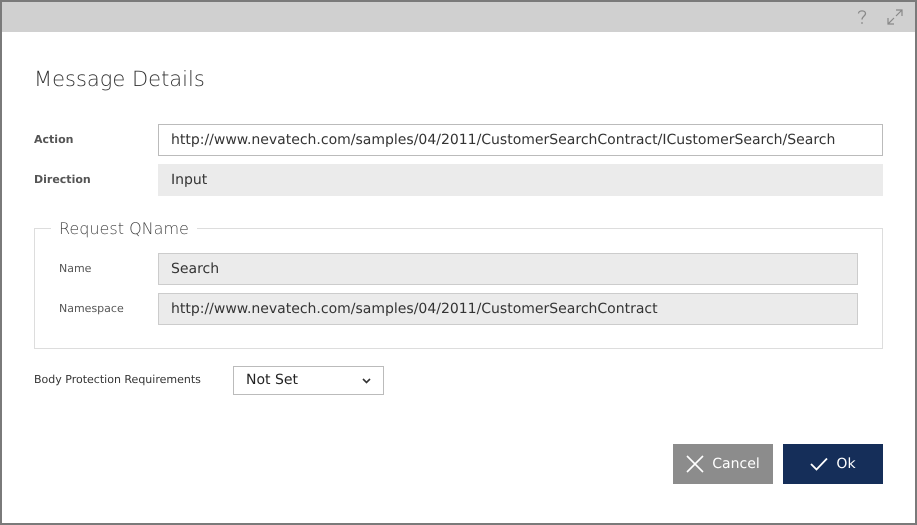  I want to click on field-label: Direction, so click(63, 180).